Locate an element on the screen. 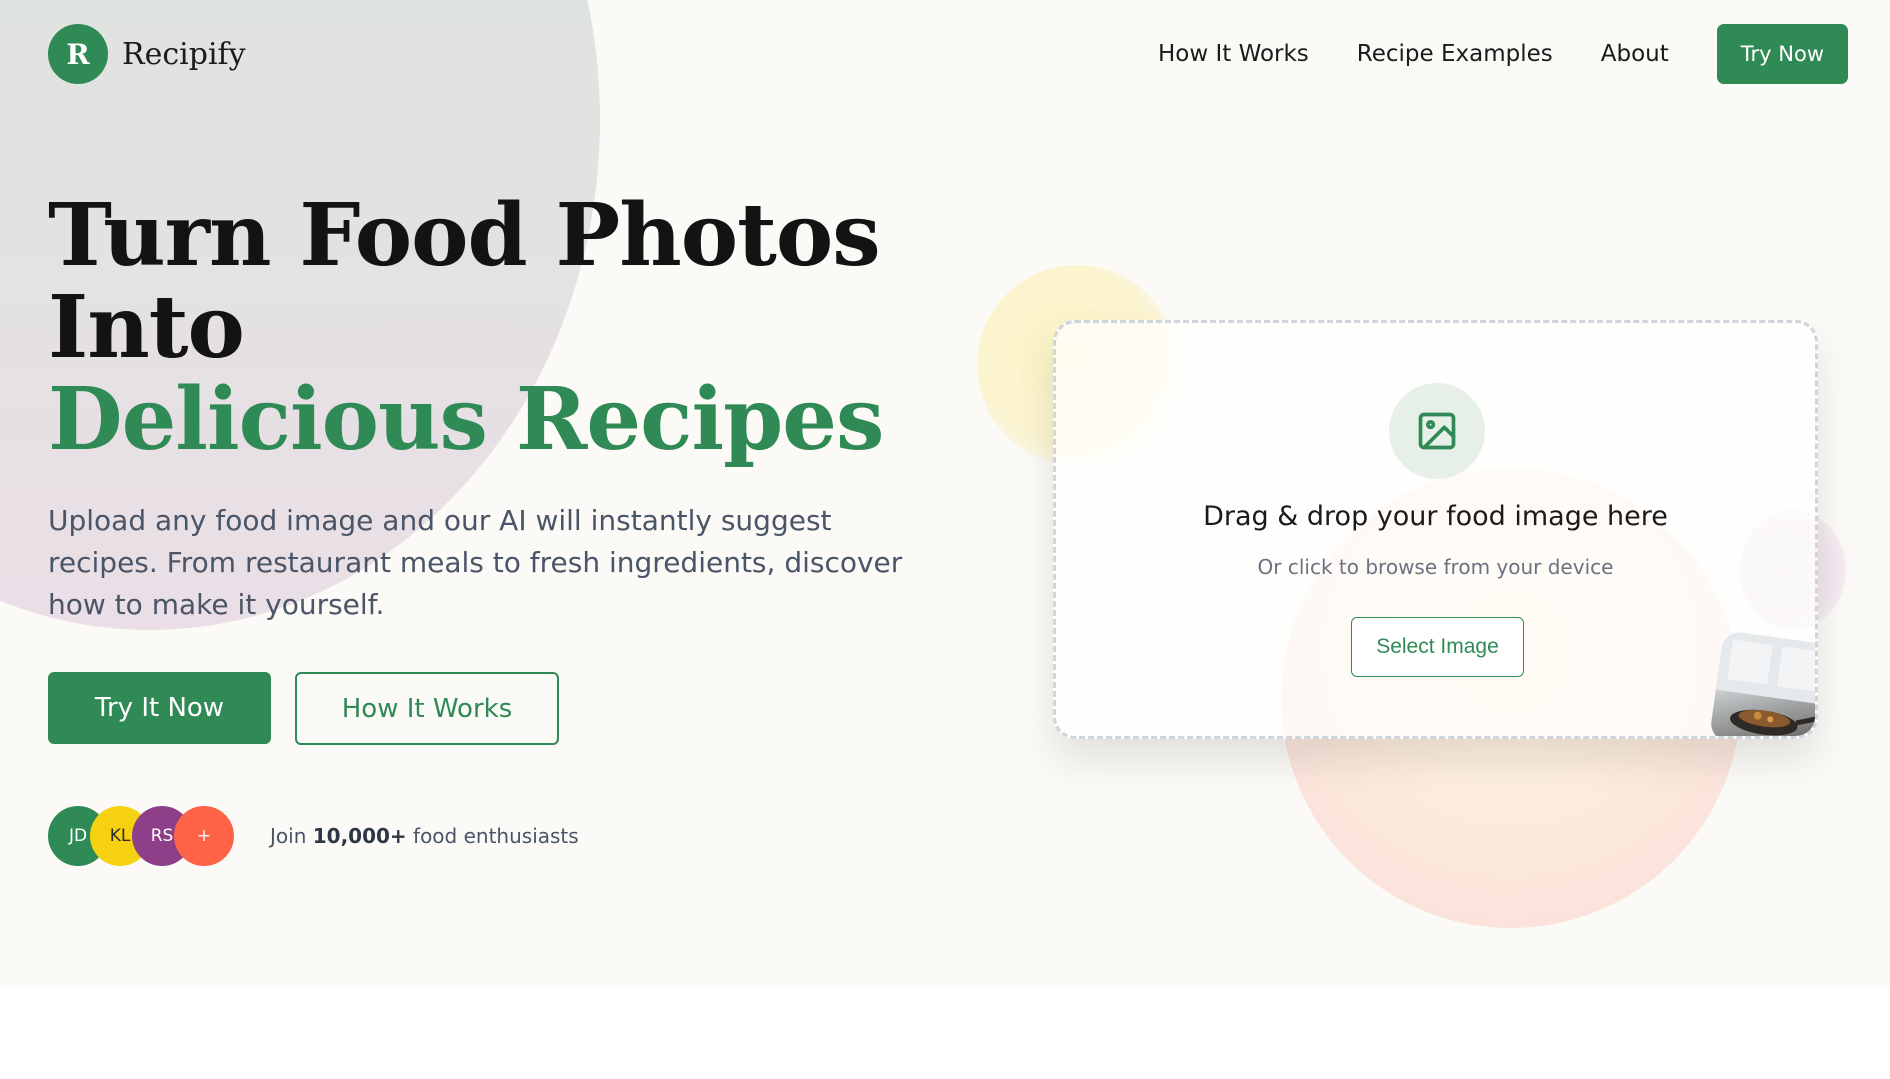 This screenshot has width=1890, height=1079. cooking-pan-image is located at coordinates (1765, 683).